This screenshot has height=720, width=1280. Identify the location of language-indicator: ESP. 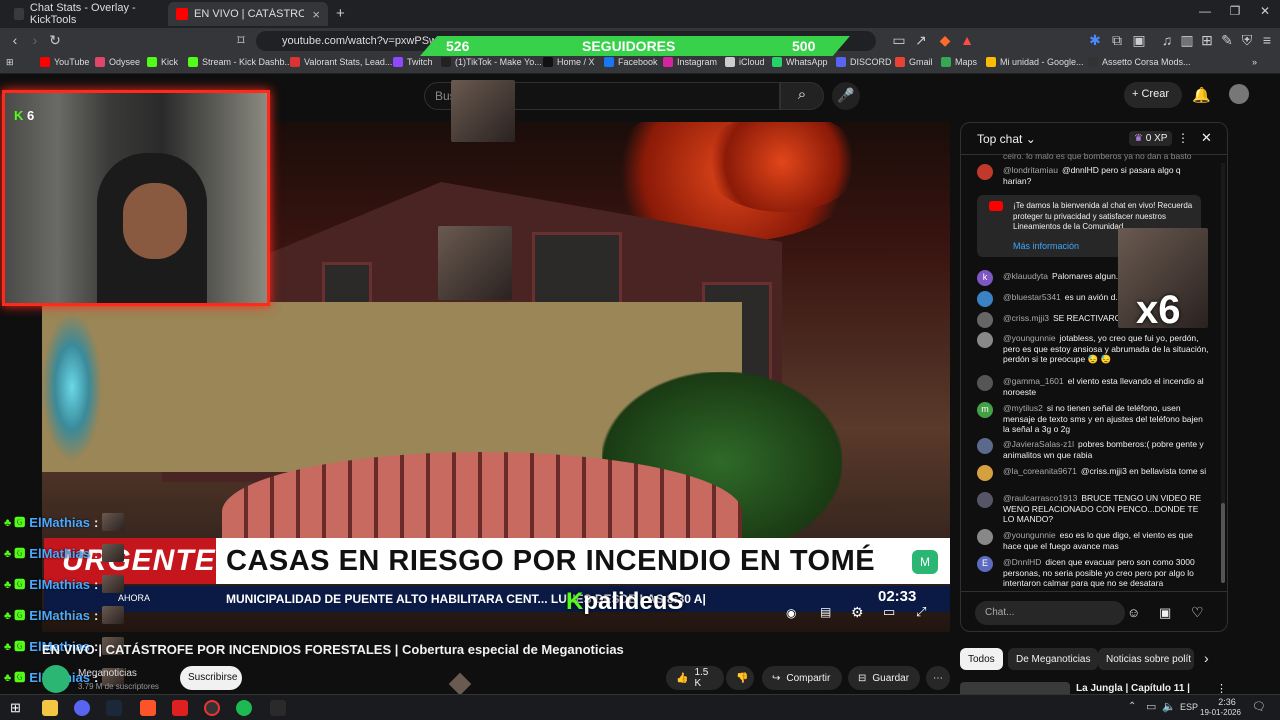
(1189, 707).